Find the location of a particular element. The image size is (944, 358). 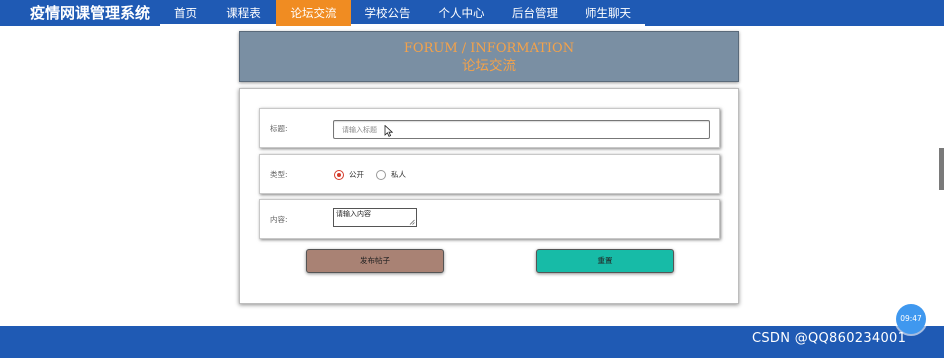

top-navbar: 疫情网课管理系统 首页 课程表 论坛交流 学校公告 个人中心 后台管理 师生聊天 is located at coordinates (472, 13).